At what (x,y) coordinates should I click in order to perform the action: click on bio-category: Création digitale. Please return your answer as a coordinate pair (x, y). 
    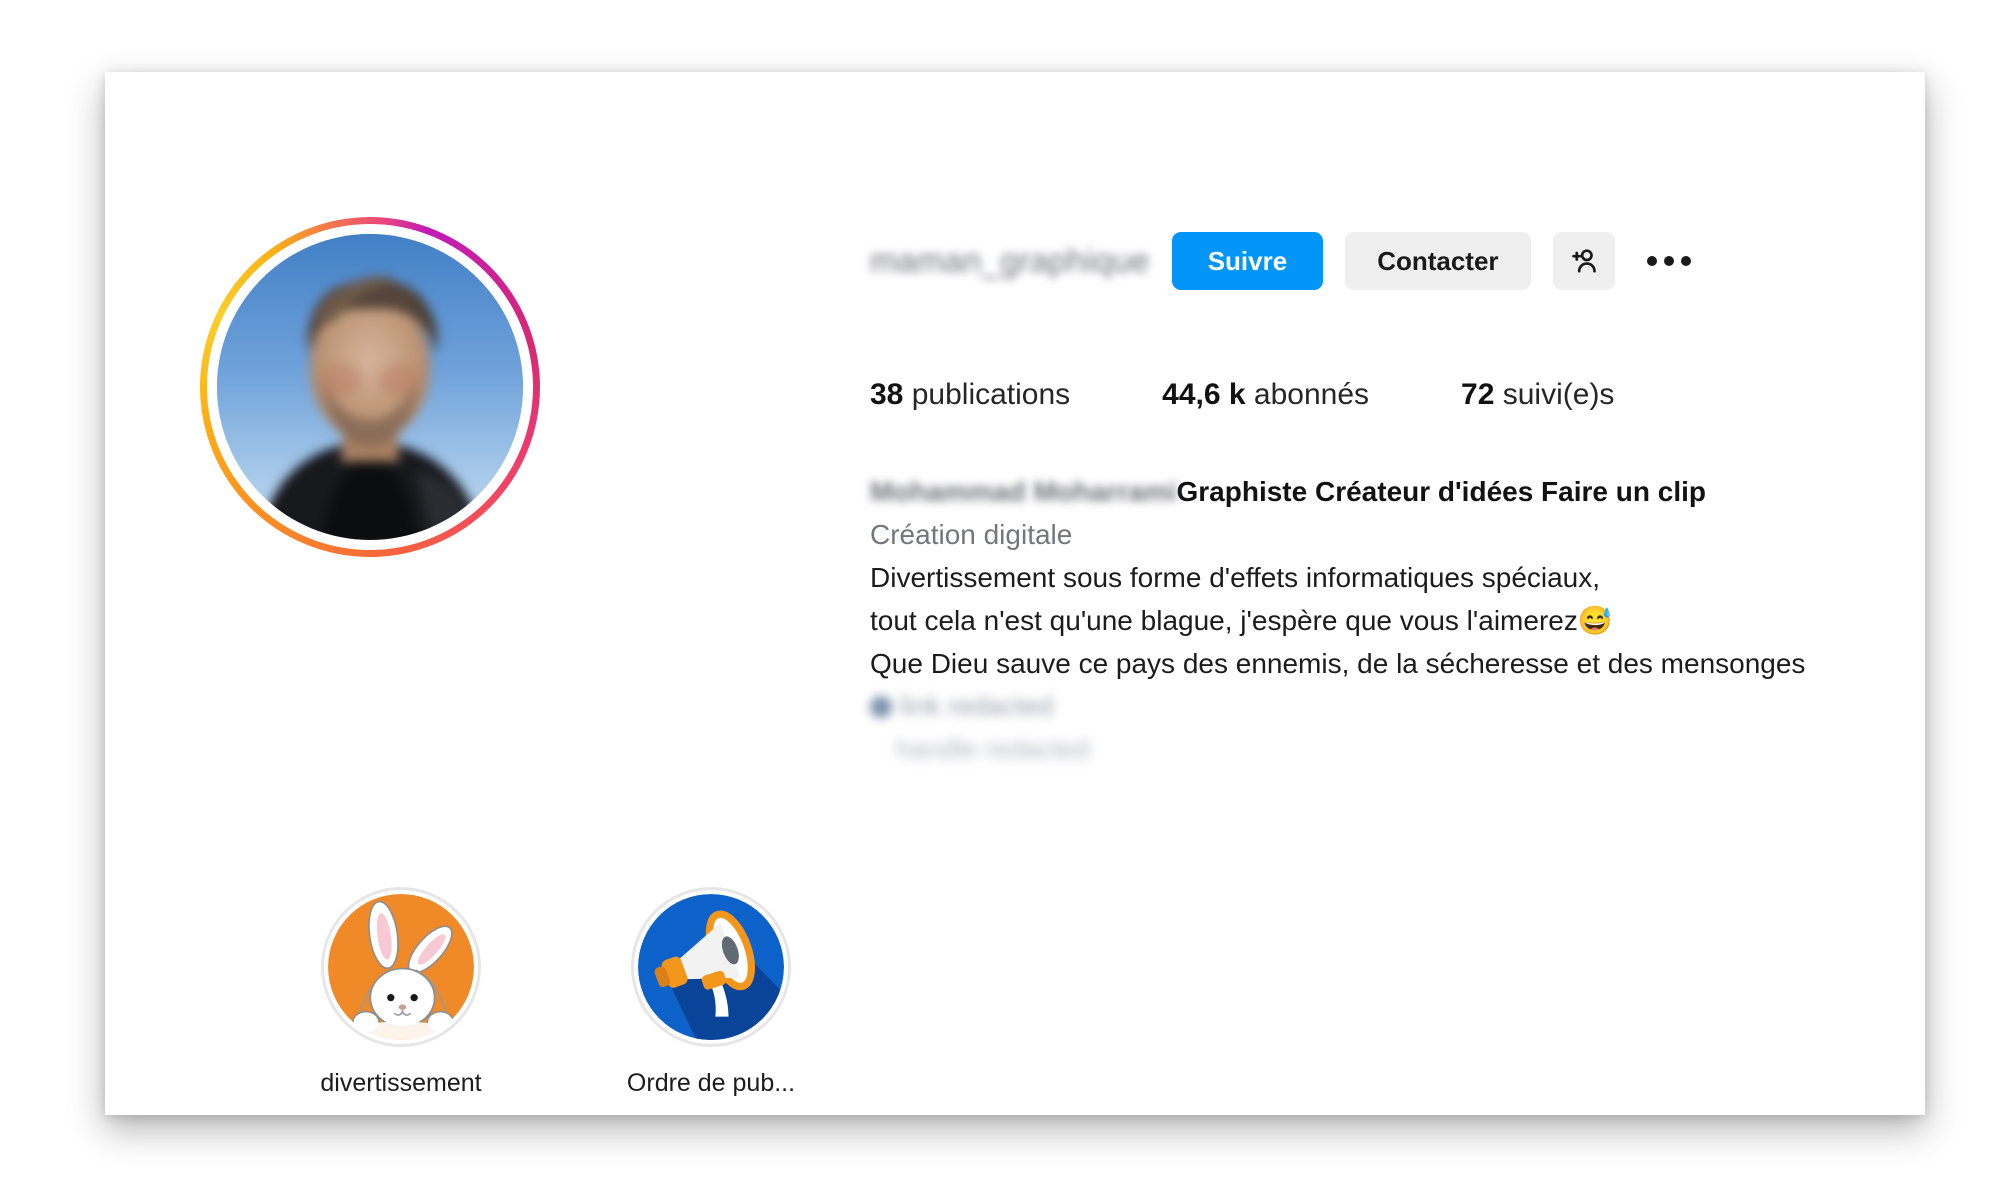
    Looking at the image, I should click on (971, 534).